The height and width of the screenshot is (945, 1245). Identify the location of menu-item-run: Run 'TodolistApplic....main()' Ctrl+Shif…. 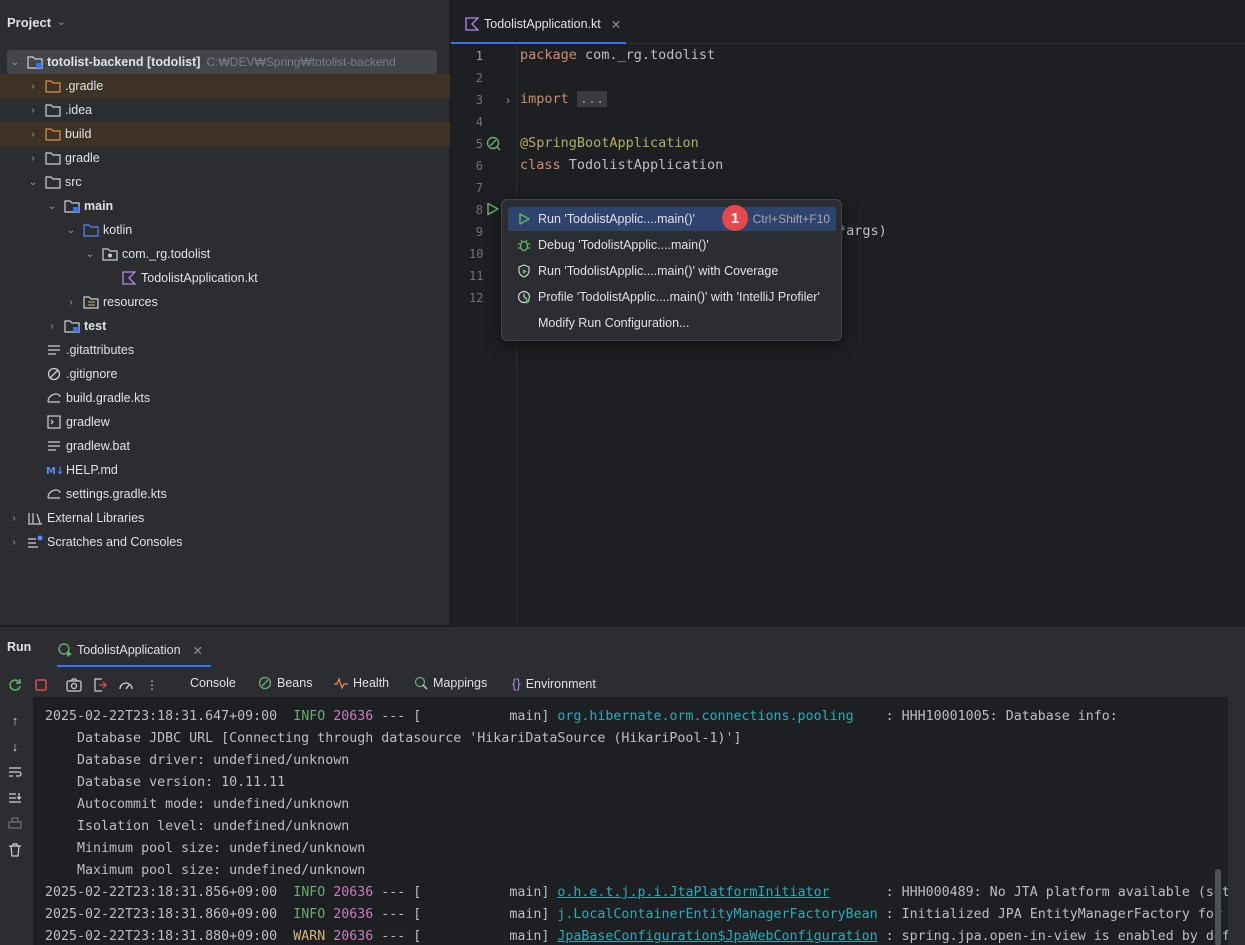
(672, 219).